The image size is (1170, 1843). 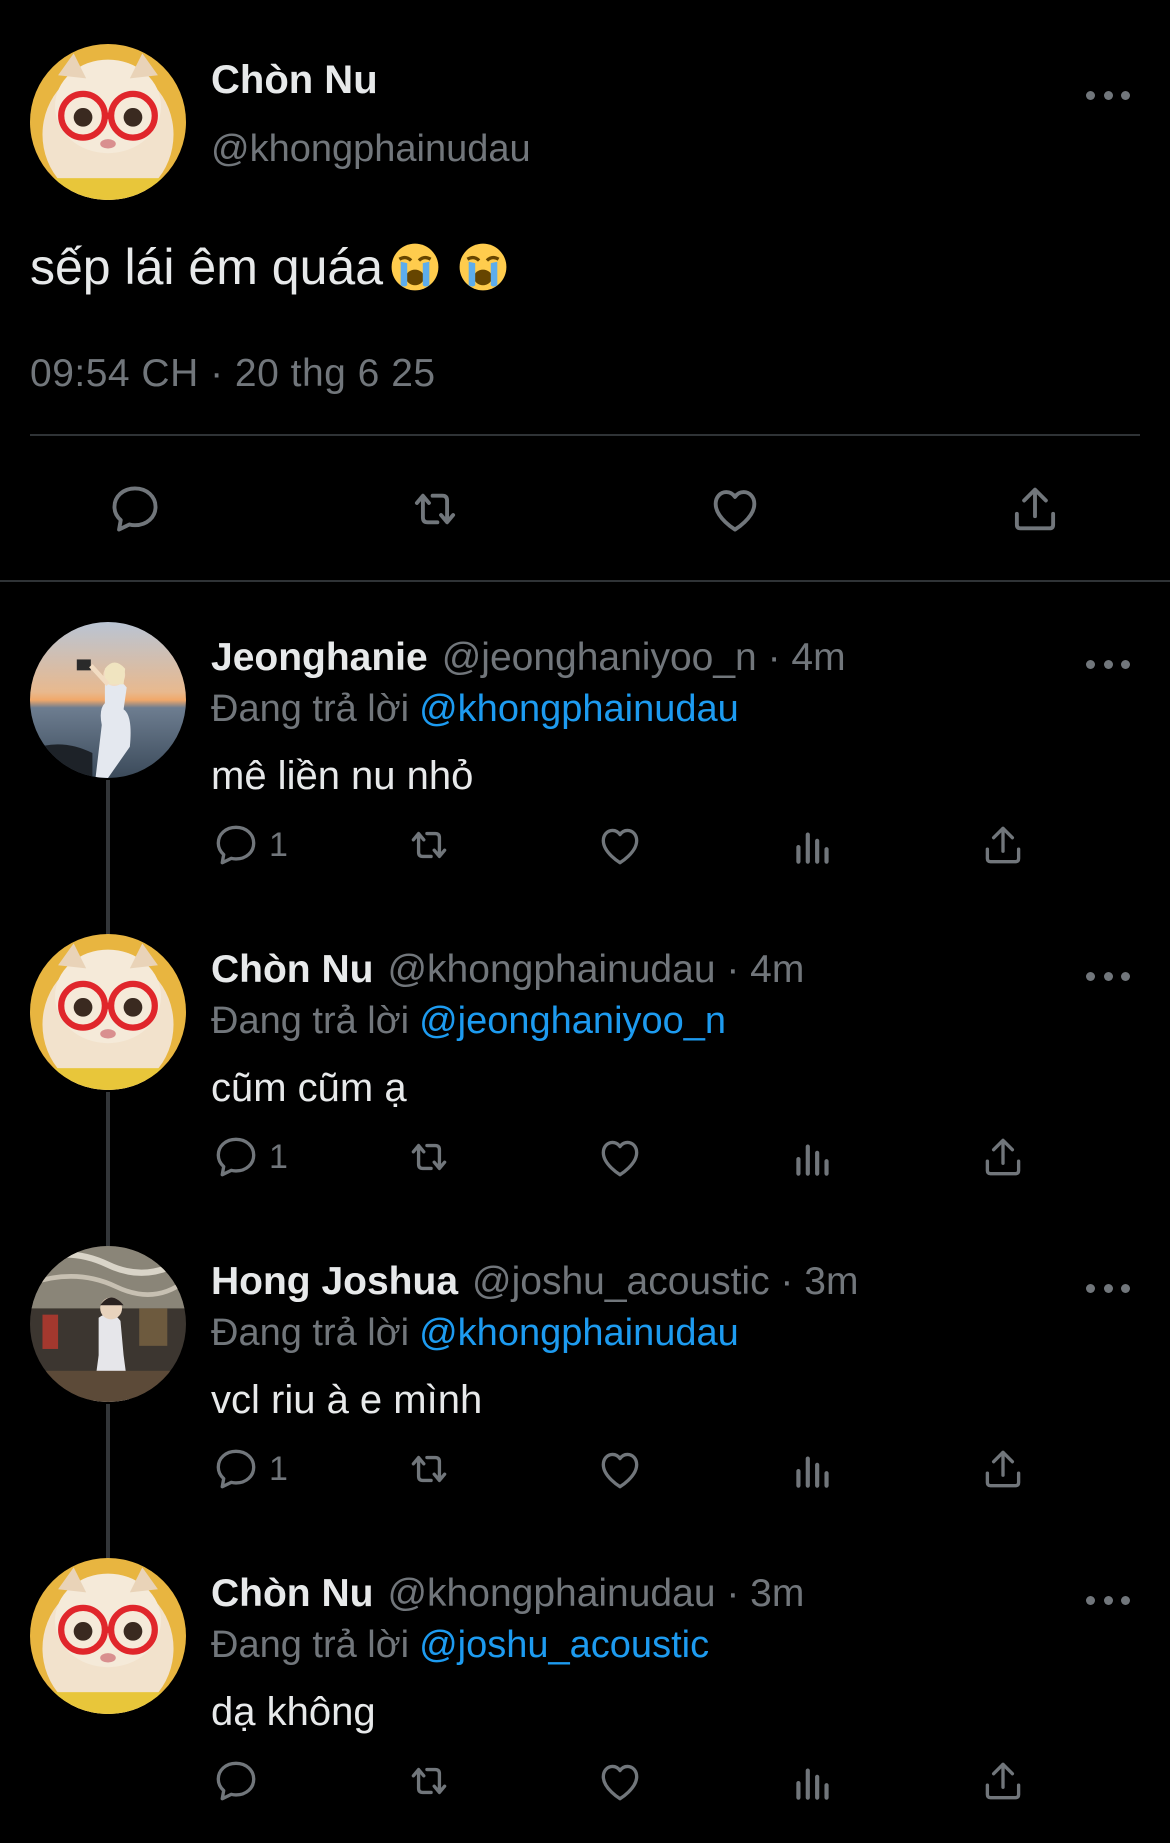 I want to click on reply-text: vcl riu à e mình, so click(x=347, y=1400).